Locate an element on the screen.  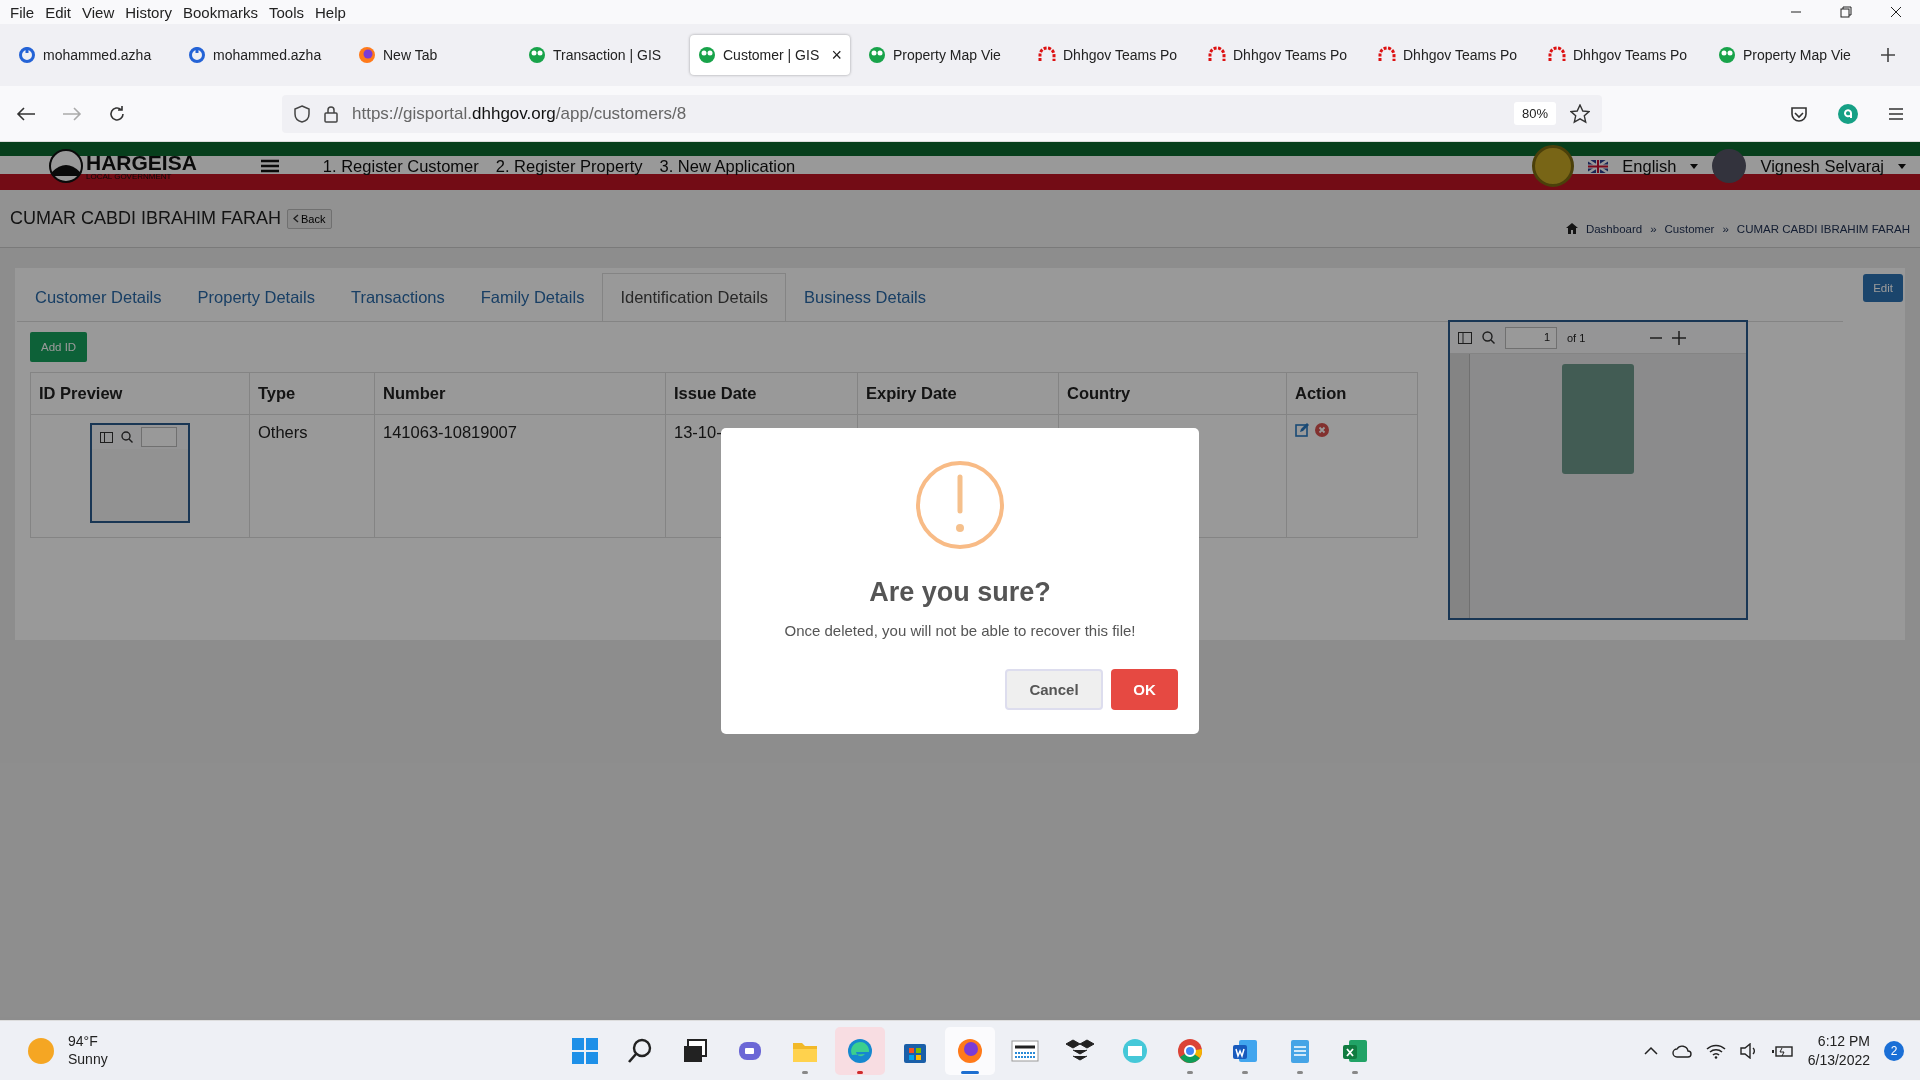
account-icon is located at coordinates (1848, 113).